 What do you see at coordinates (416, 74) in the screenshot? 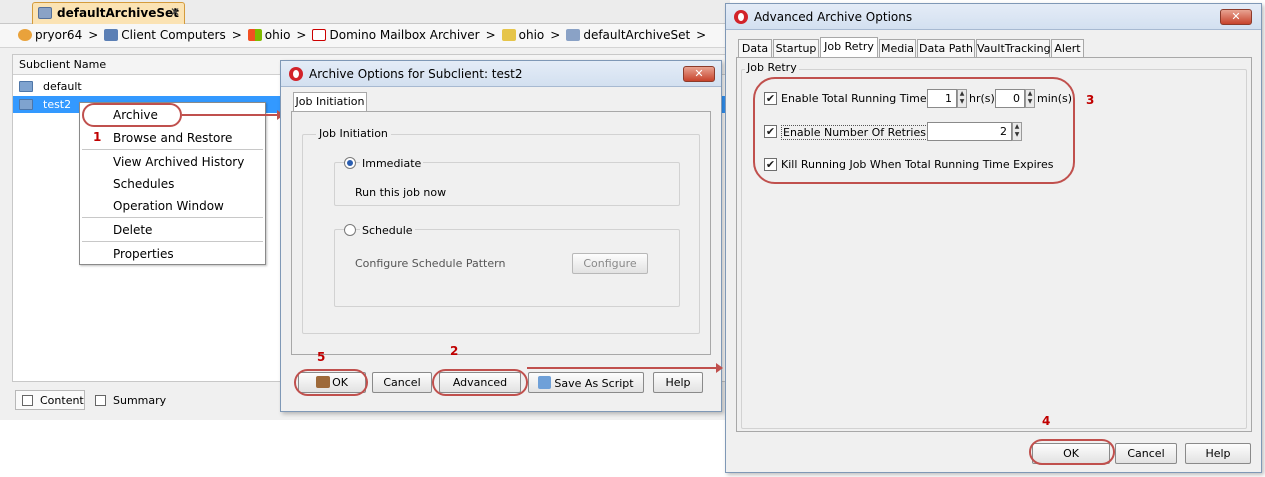
I see `dialog-title: Archive Options for Subclient: test2` at bounding box center [416, 74].